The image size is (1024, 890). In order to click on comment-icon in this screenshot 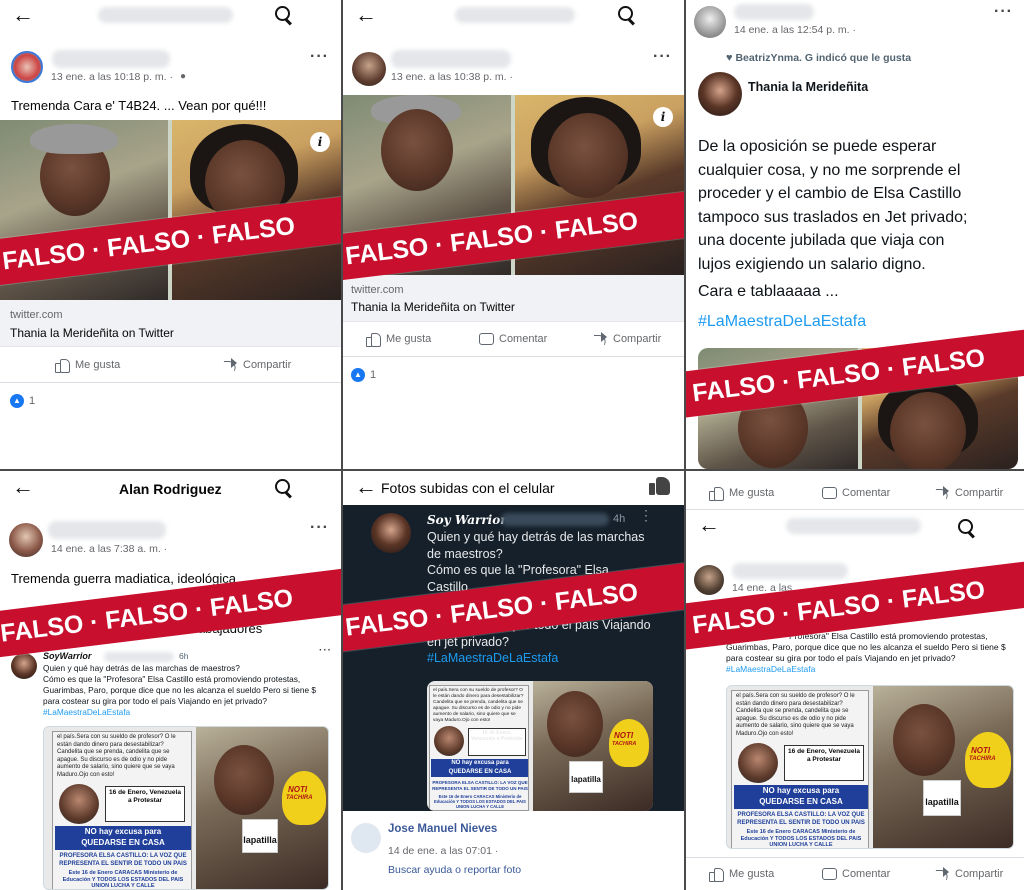, I will do `click(829, 493)`.